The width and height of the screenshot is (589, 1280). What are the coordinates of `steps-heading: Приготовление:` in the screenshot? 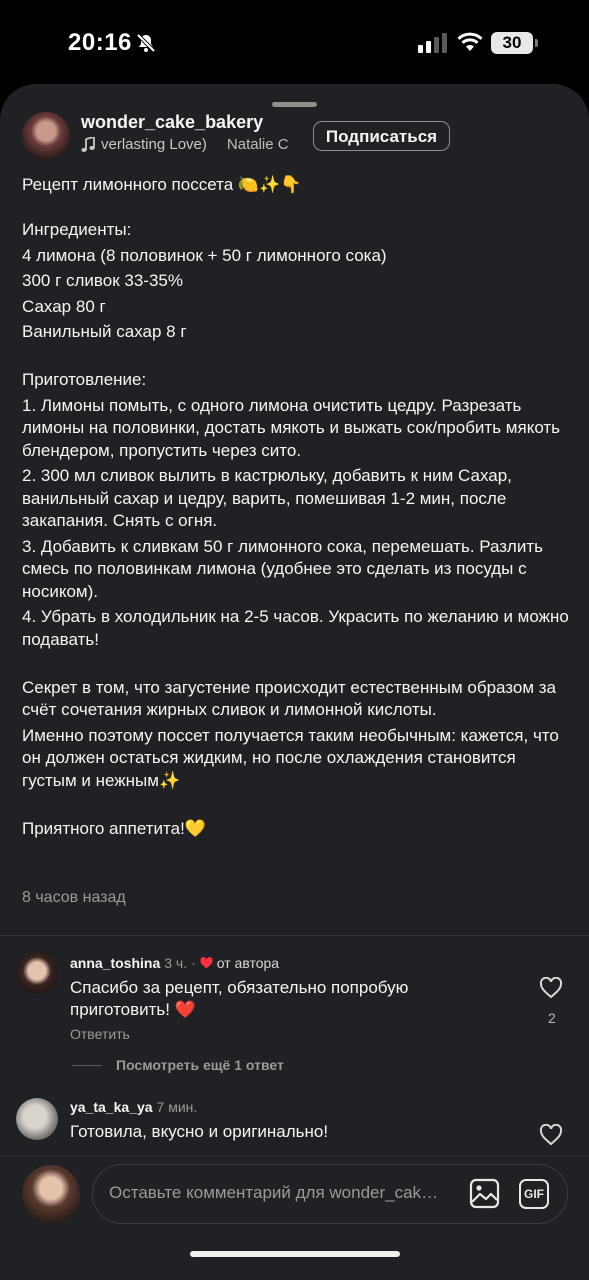 It's located at (84, 379).